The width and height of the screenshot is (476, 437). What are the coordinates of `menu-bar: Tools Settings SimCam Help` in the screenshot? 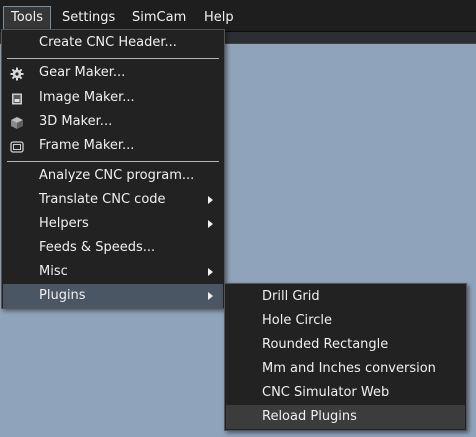 It's located at (238, 16).